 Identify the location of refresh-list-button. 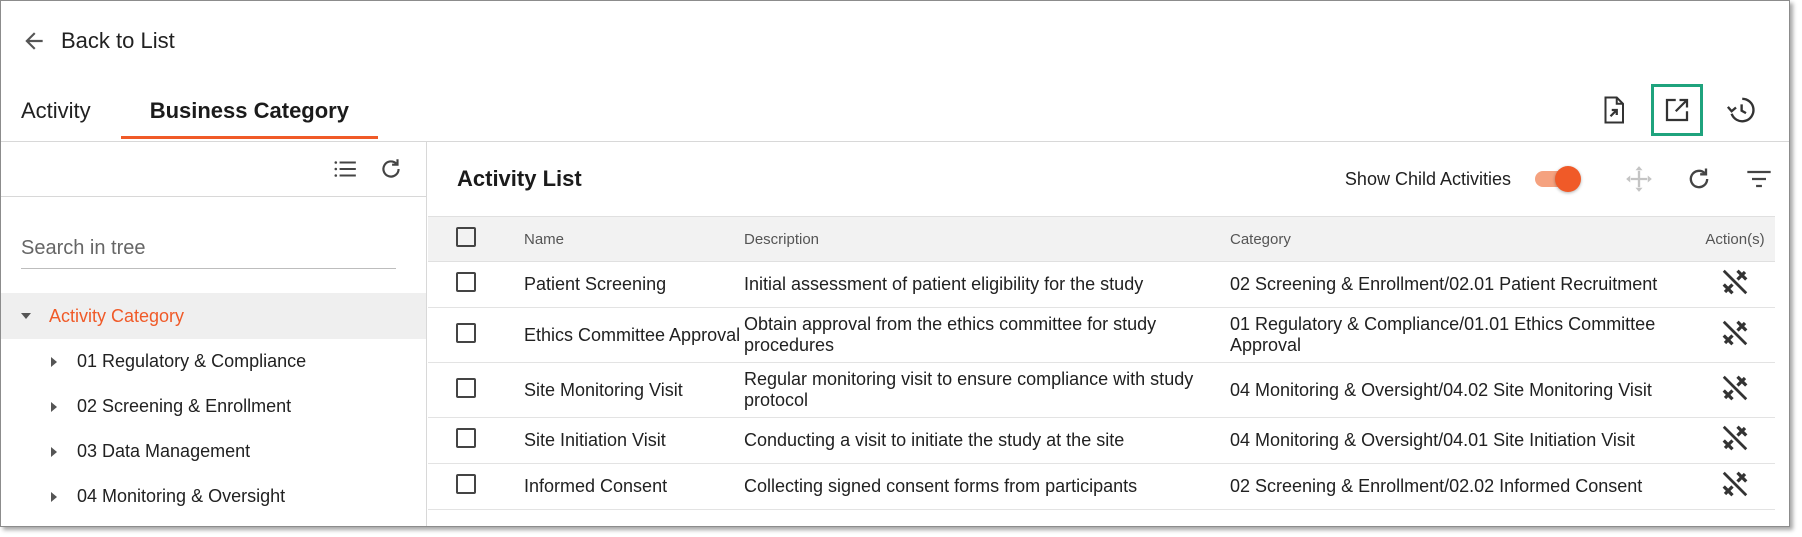
(1699, 179).